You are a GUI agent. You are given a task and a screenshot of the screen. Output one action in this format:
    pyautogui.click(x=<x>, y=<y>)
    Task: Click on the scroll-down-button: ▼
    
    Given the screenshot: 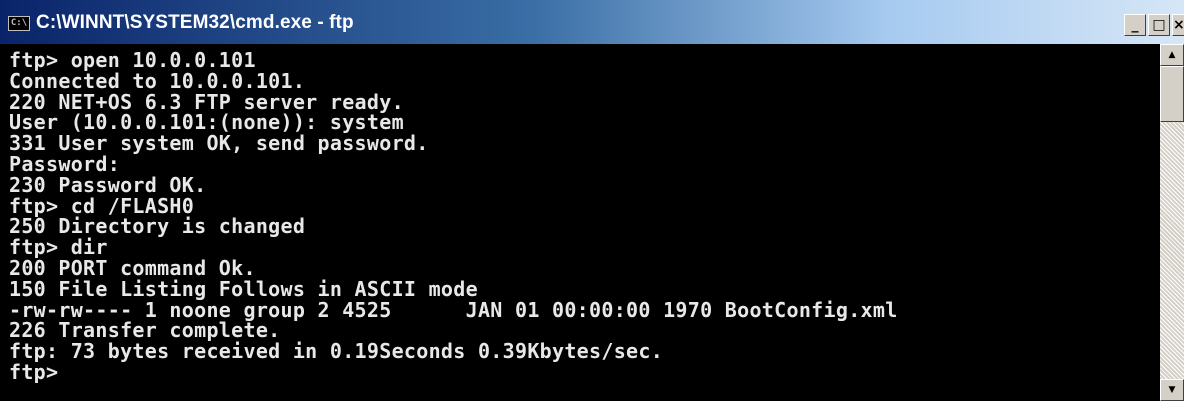 What is the action you would take?
    pyautogui.click(x=1172, y=390)
    